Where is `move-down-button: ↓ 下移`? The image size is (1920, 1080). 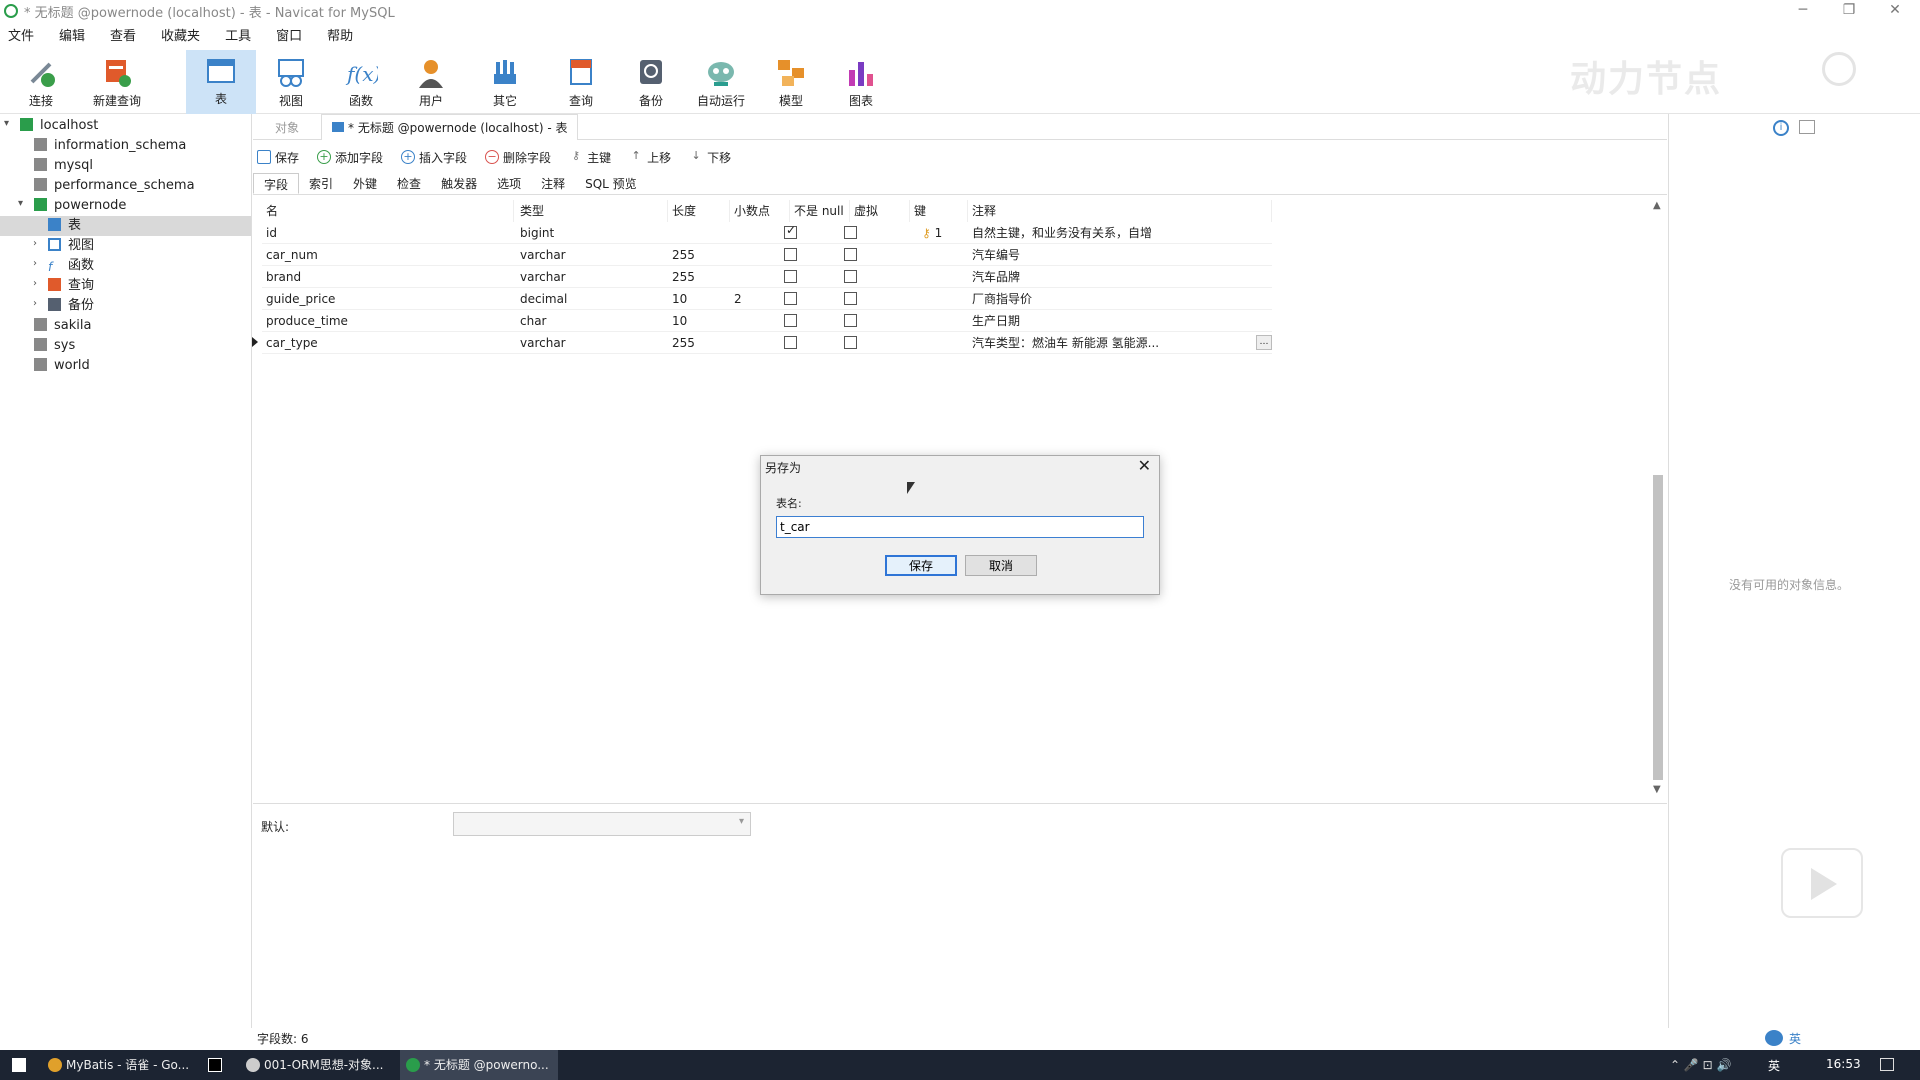 move-down-button: ↓ 下移 is located at coordinates (710, 157).